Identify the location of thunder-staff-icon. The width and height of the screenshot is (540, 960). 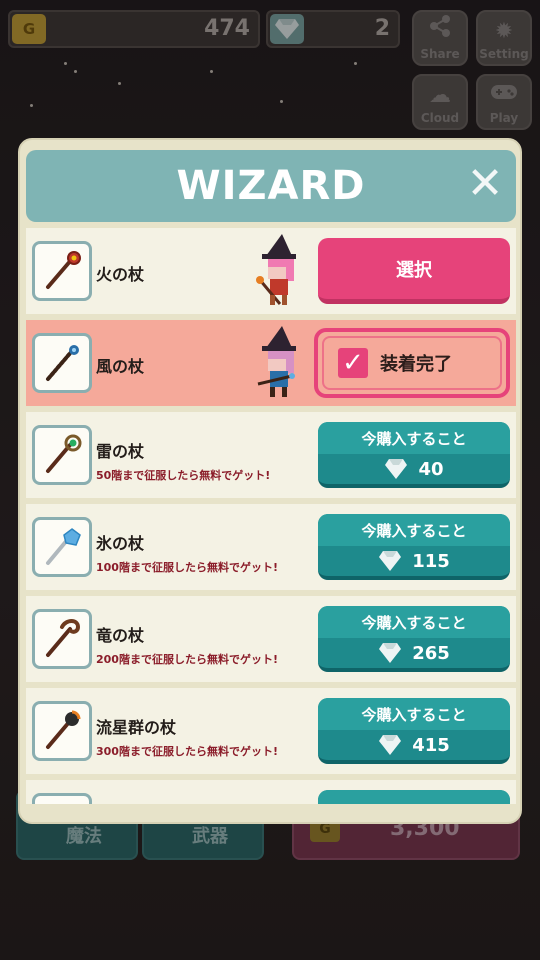
(62, 455).